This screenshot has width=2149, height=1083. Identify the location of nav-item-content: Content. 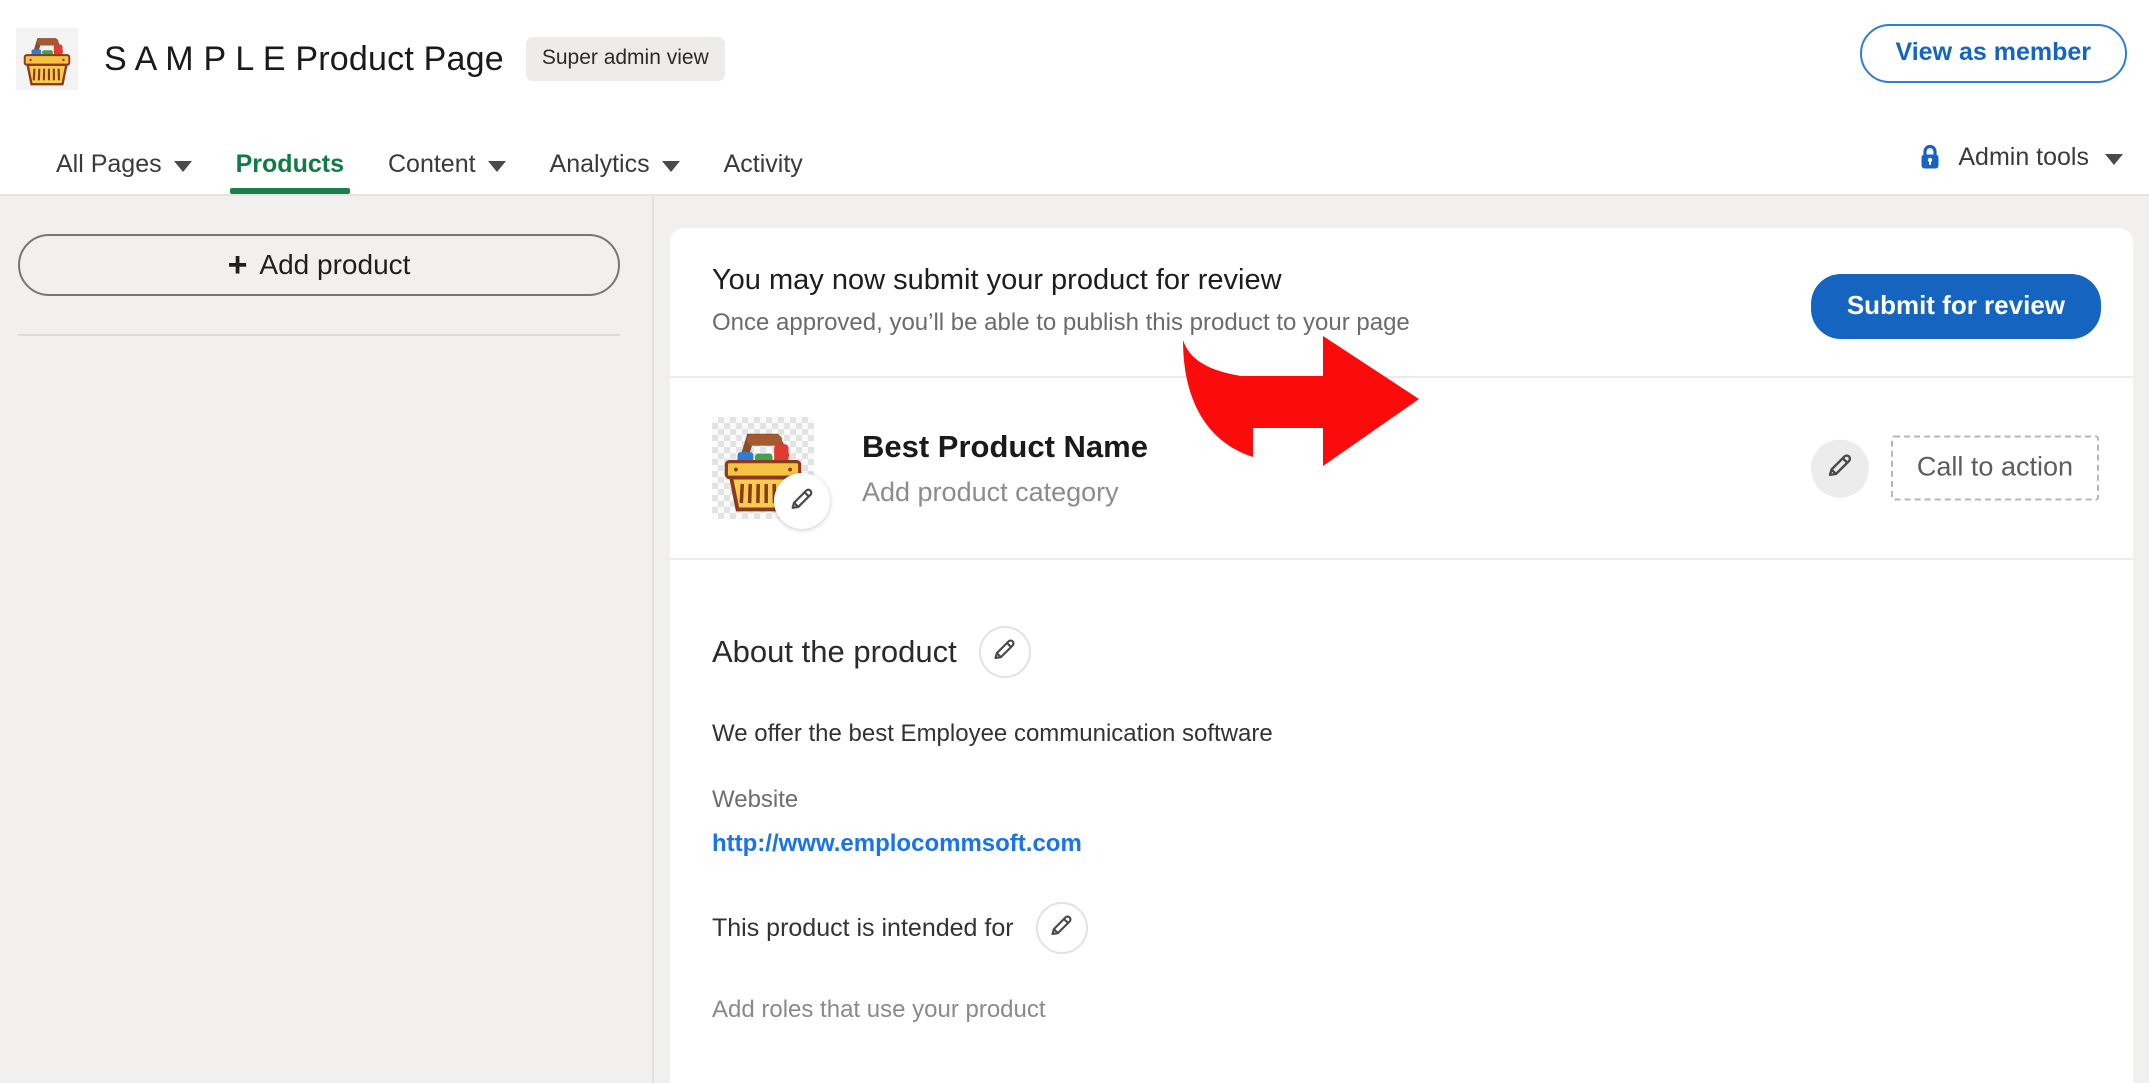
(447, 157).